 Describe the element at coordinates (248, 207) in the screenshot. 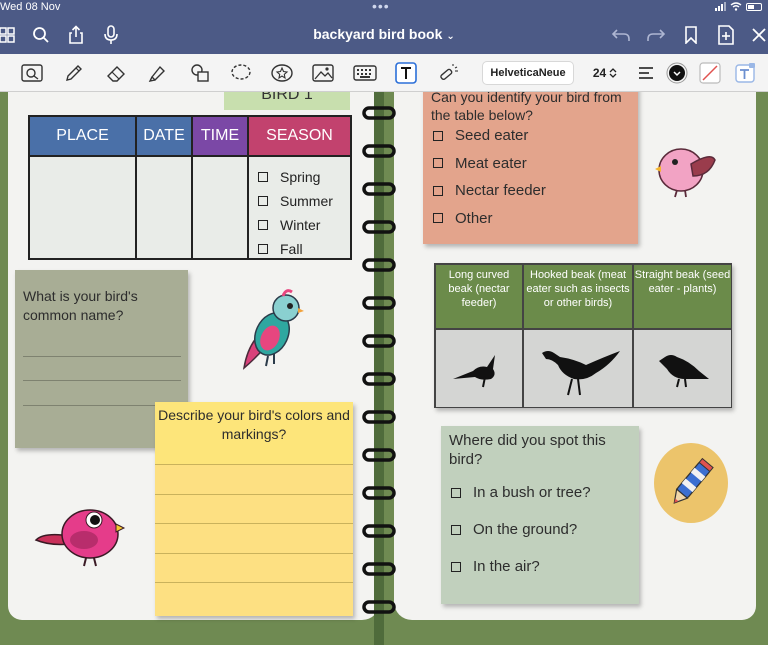

I see `table-divider` at that location.